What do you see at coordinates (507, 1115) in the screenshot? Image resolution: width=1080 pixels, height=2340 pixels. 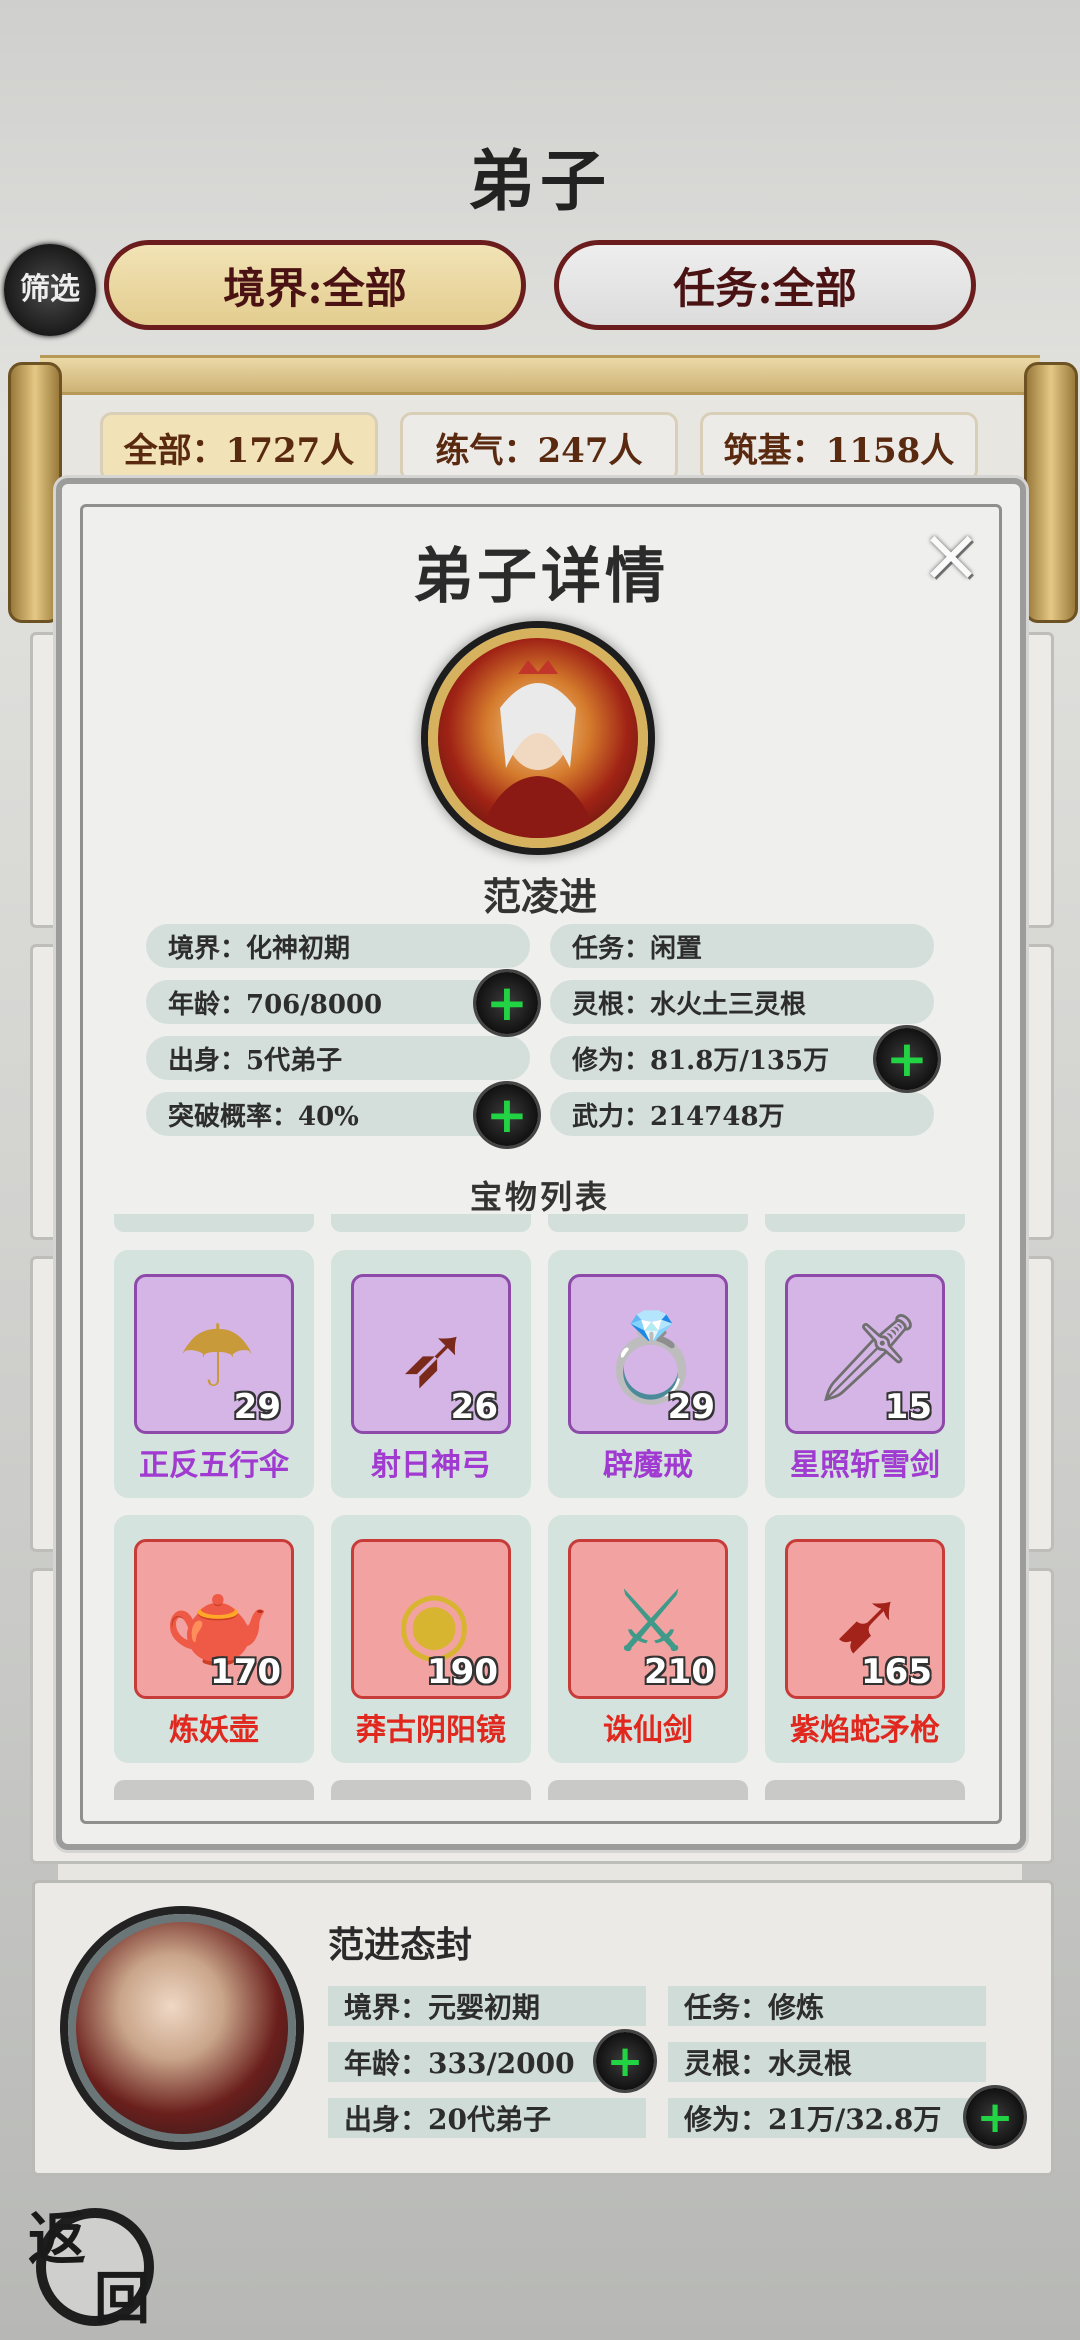 I see `add-breakthrough-button: +` at bounding box center [507, 1115].